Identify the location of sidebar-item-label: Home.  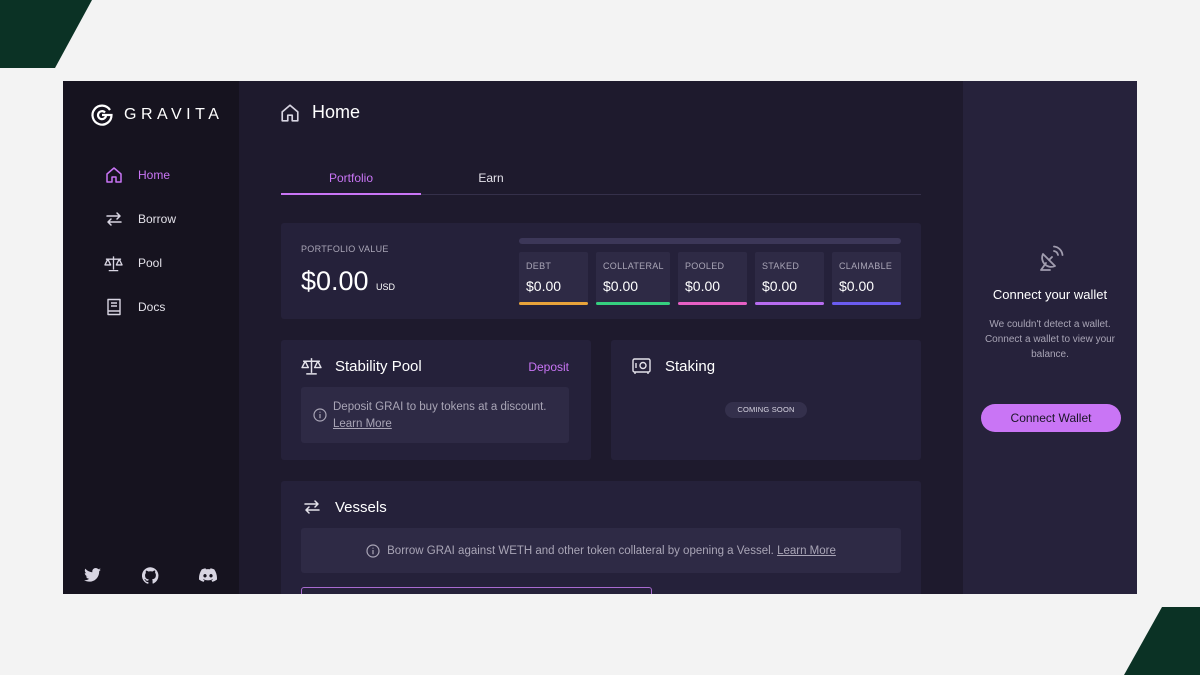
(154, 175).